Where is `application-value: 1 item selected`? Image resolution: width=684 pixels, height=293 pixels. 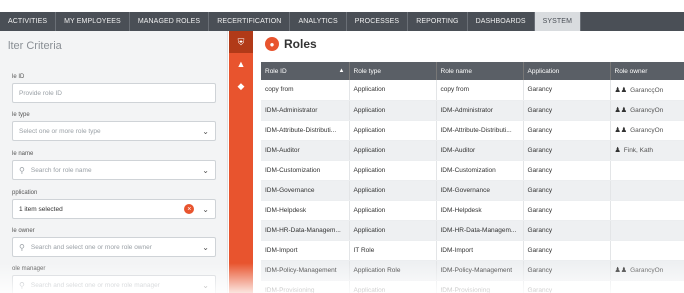
application-value: 1 item selected is located at coordinates (41, 209).